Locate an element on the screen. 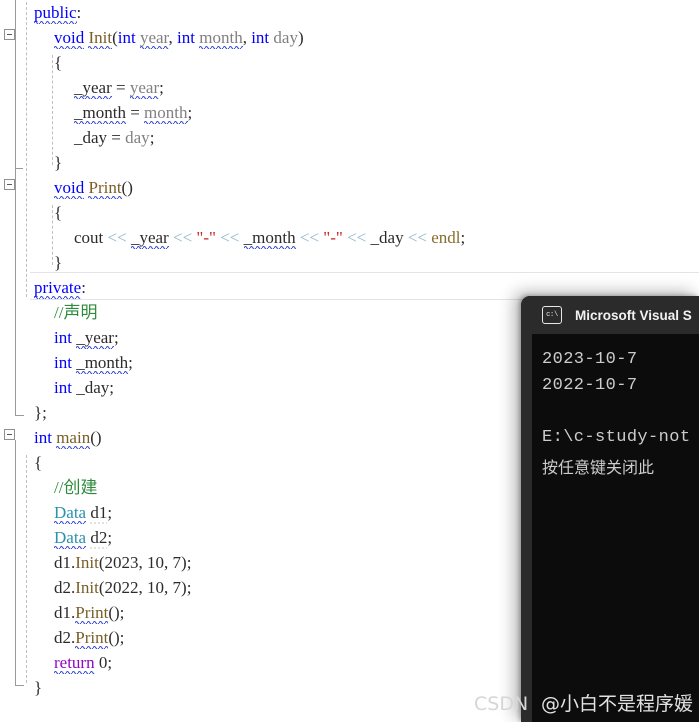 This screenshot has width=699, height=722. fold-toggle-main is located at coordinates (9, 434).